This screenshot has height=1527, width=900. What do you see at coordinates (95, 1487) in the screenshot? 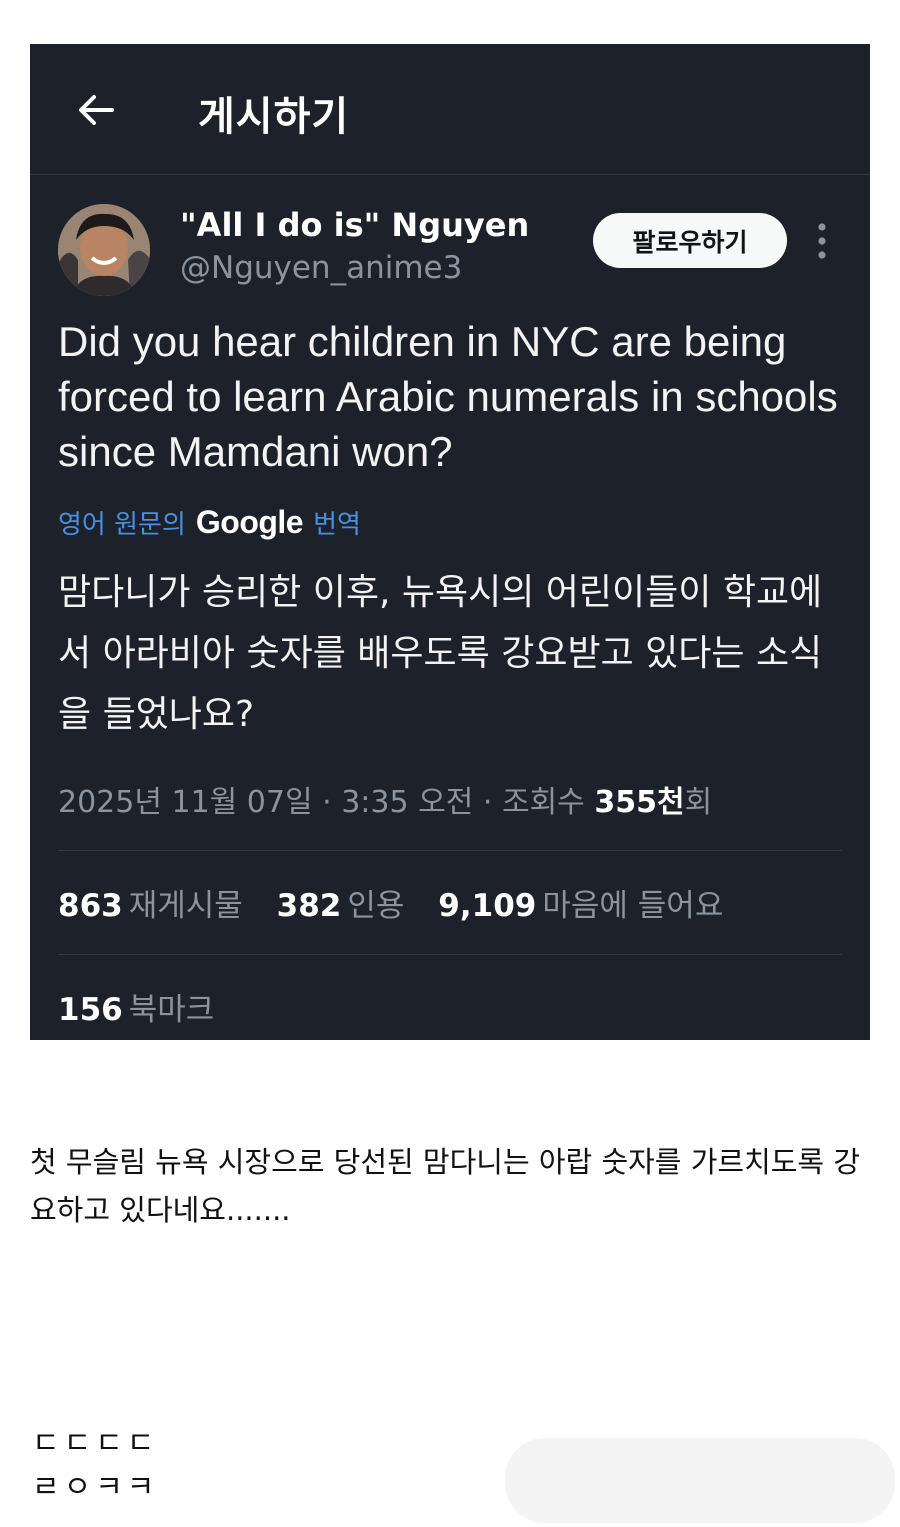
I see `comment-line-2: ㄹㅇㅋㅋ` at bounding box center [95, 1487].